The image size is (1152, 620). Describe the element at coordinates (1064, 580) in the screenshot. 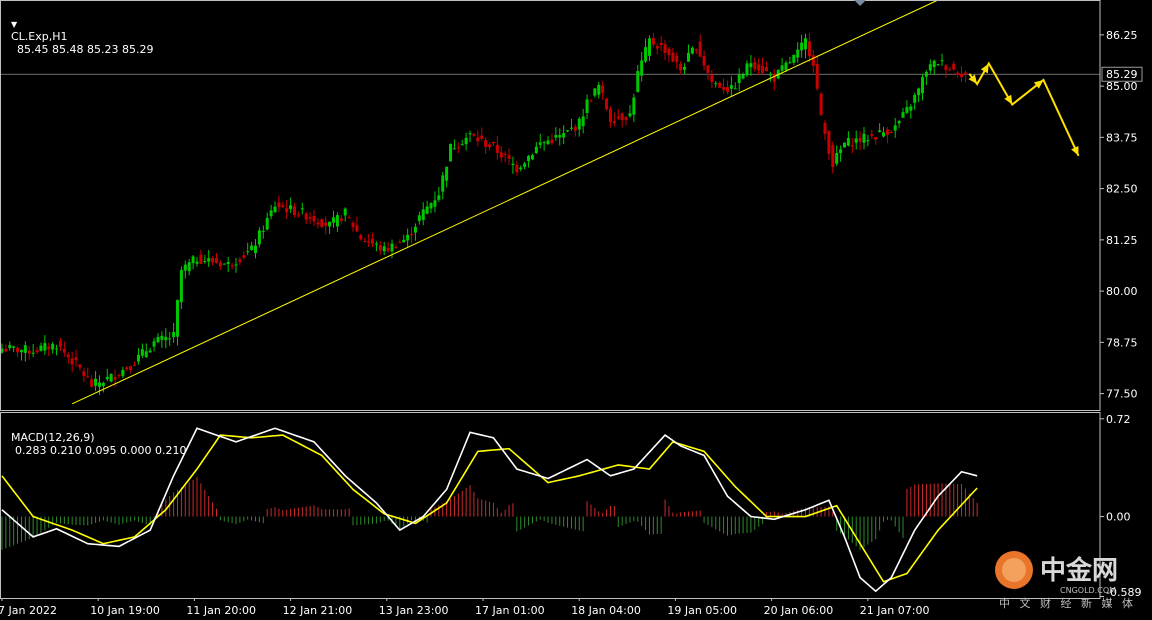

I see `watermark-logo: 中金网 CNGOLD.COM 中 文 财 经 新 媒 体` at that location.